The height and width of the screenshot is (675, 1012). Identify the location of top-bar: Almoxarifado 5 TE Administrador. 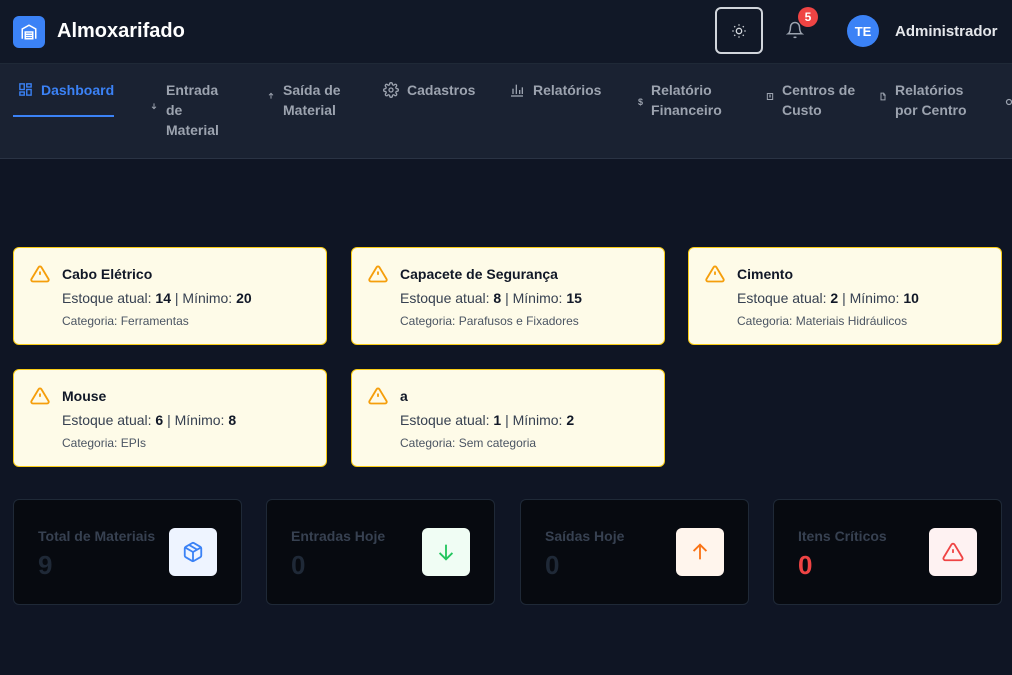
(506, 32).